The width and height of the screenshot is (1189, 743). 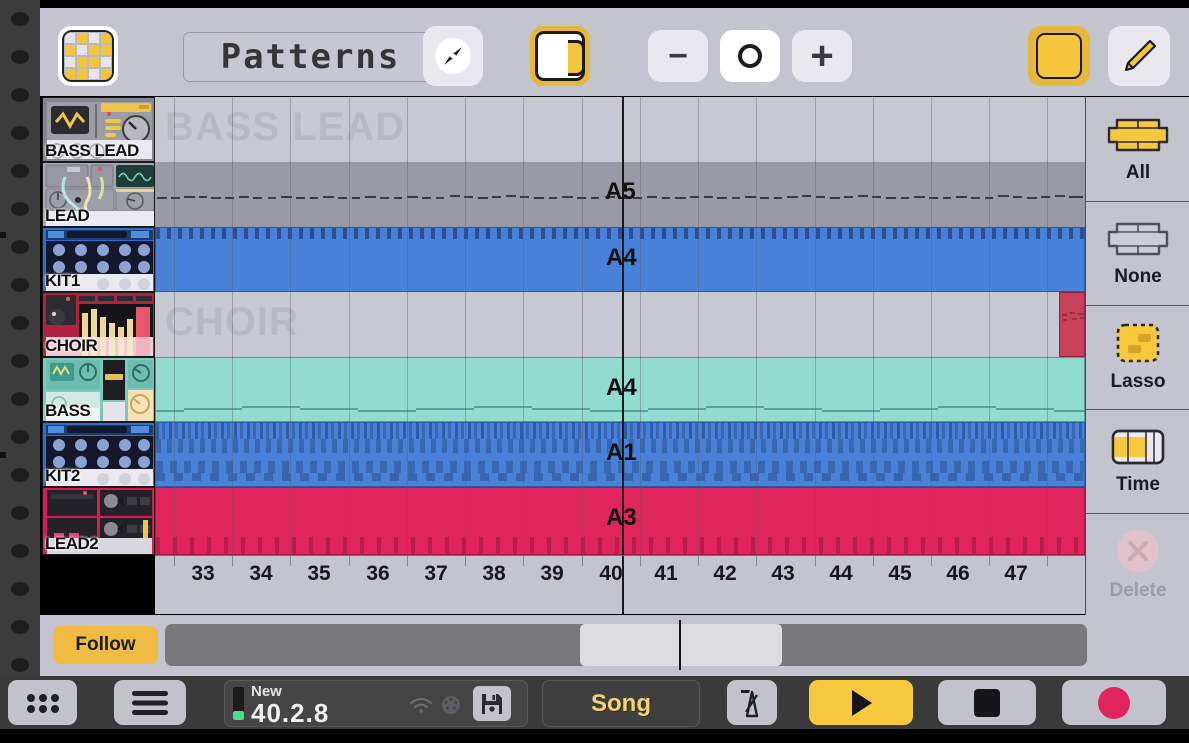 I want to click on navigate-button, so click(x=453, y=56).